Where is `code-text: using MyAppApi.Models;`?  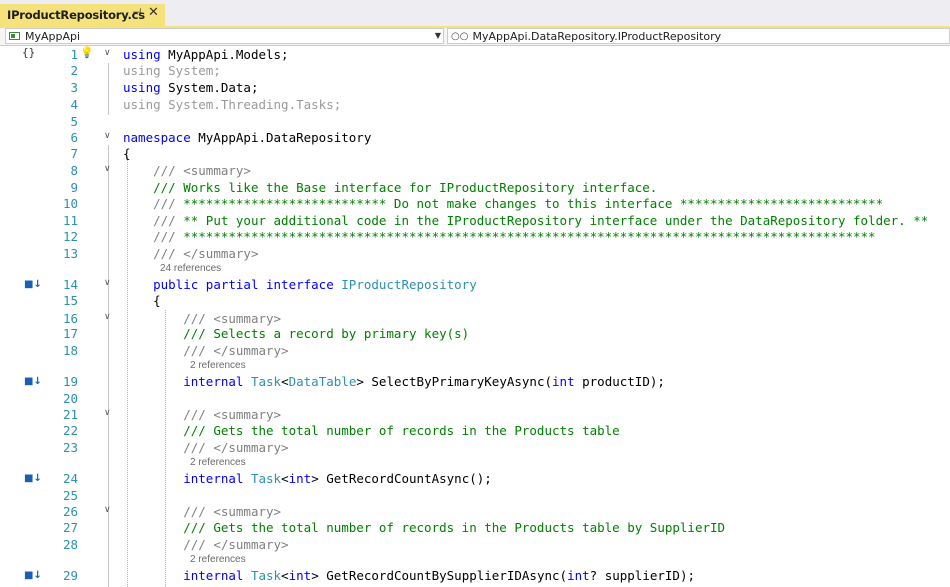
code-text: using MyAppApi.Models; is located at coordinates (206, 54).